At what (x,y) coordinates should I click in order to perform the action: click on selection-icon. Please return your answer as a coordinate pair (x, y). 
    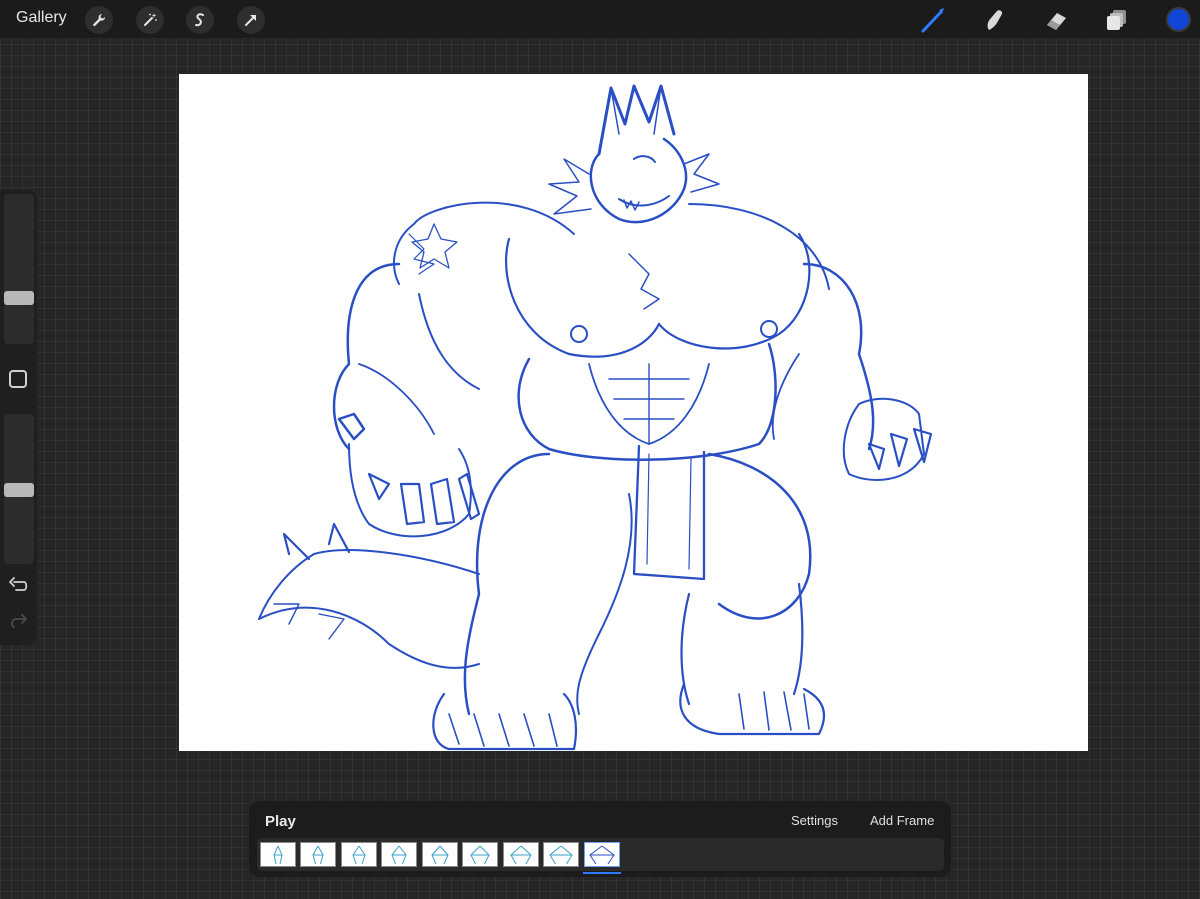
    Looking at the image, I should click on (200, 20).